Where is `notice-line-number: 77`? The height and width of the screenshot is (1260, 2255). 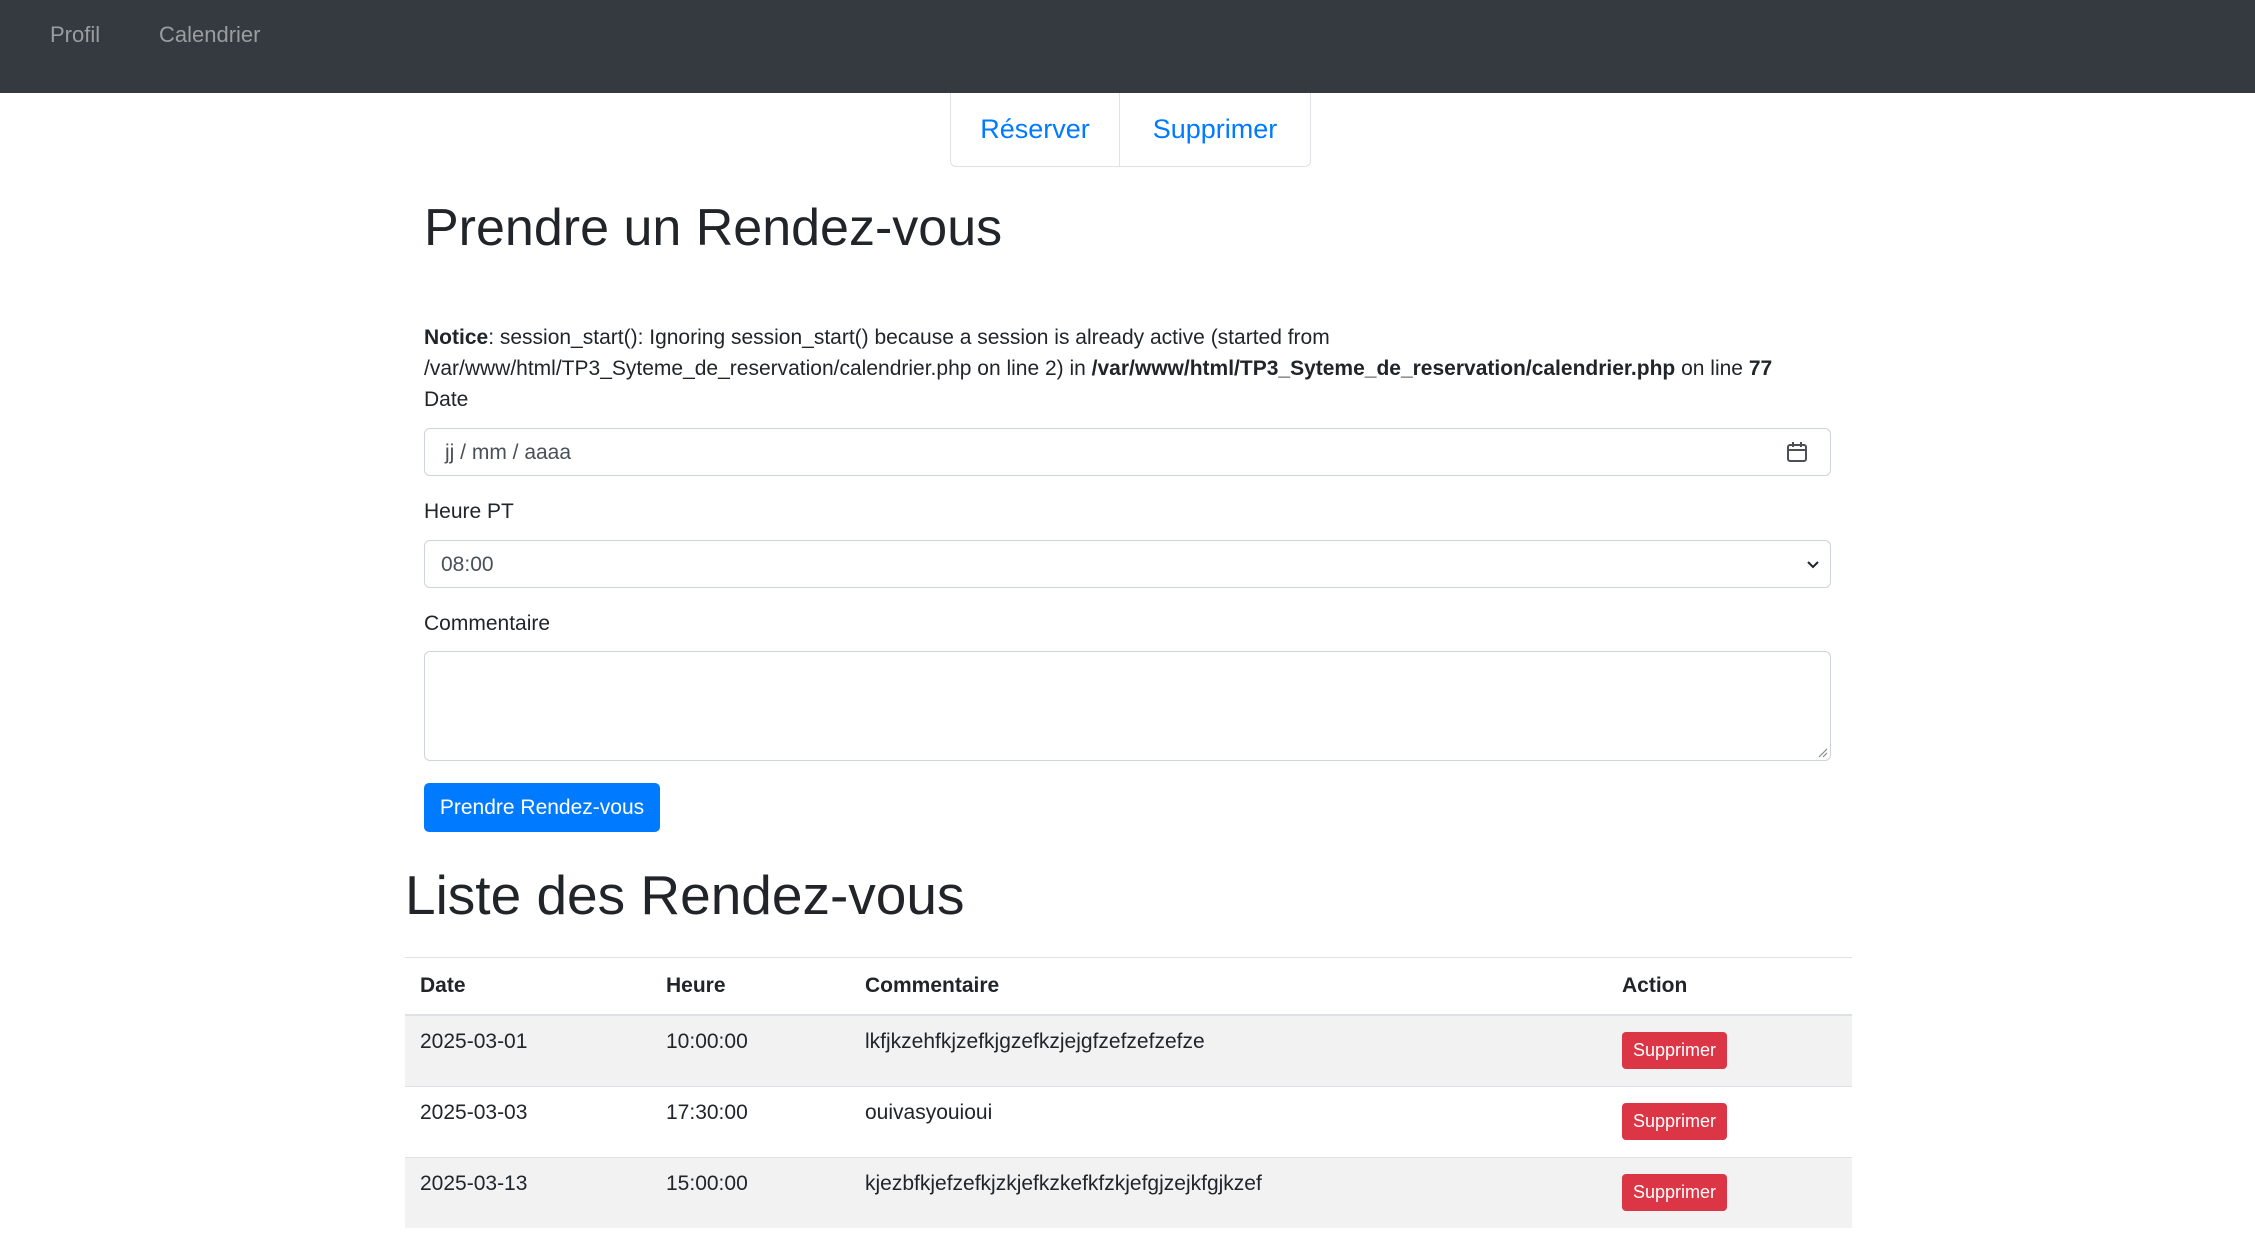
notice-line-number: 77 is located at coordinates (1760, 368).